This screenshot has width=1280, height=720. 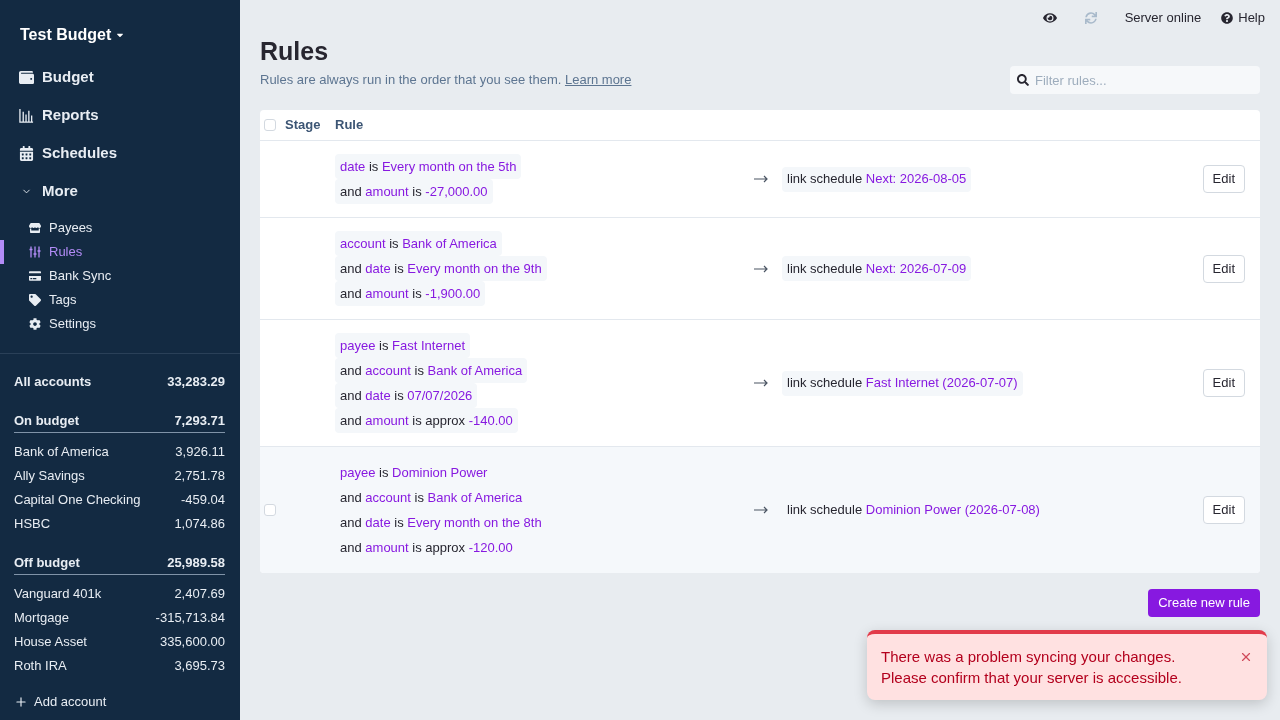 What do you see at coordinates (1246, 657) in the screenshot?
I see `close-icon` at bounding box center [1246, 657].